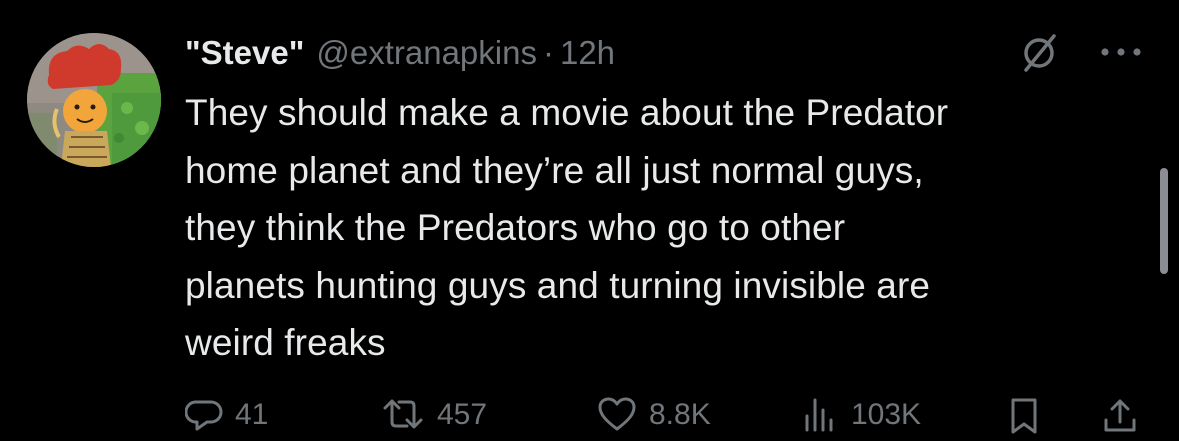  Describe the element at coordinates (226, 415) in the screenshot. I see `reply-button: 41` at that location.